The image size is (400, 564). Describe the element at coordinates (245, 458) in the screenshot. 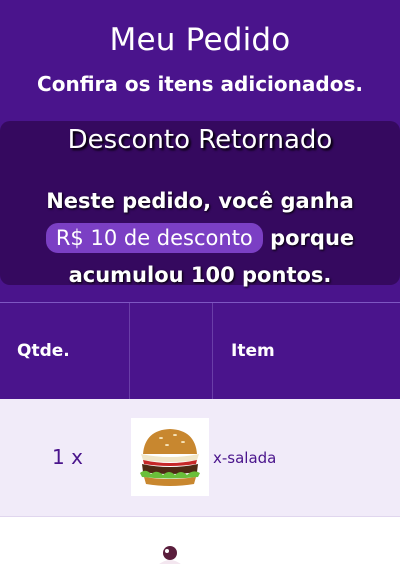

I see `item-name: x-salada` at that location.